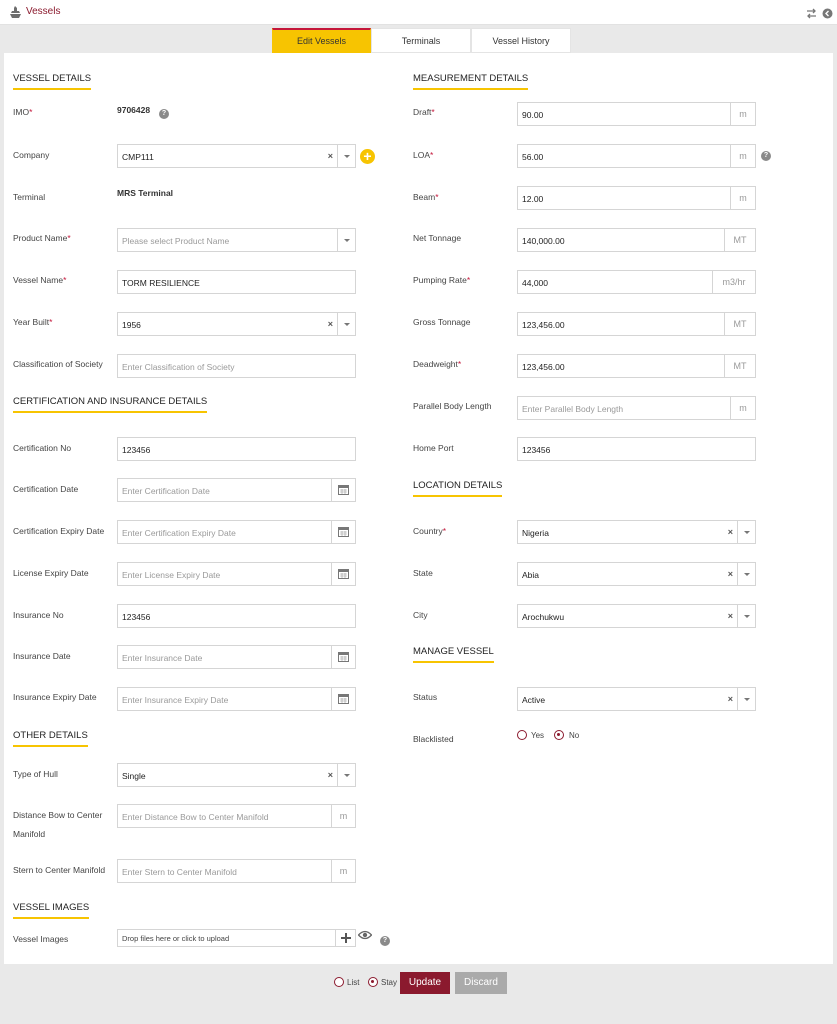 This screenshot has width=837, height=1024. What do you see at coordinates (345, 938) in the screenshot?
I see `upload-plus-icon` at bounding box center [345, 938].